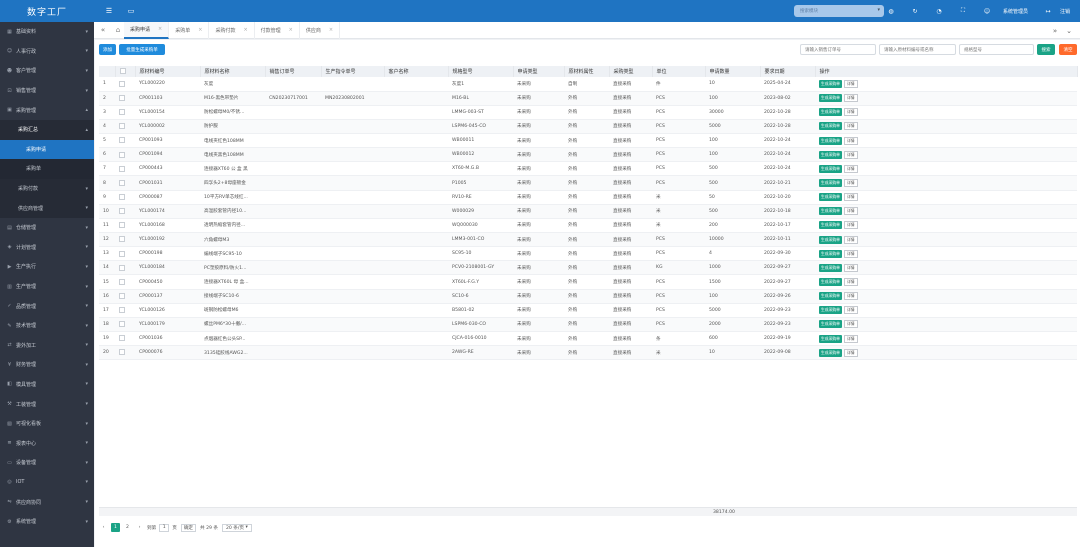  Describe the element at coordinates (1069, 31) in the screenshot. I see `tabs-menu-chevron-icon: ⌄` at that location.